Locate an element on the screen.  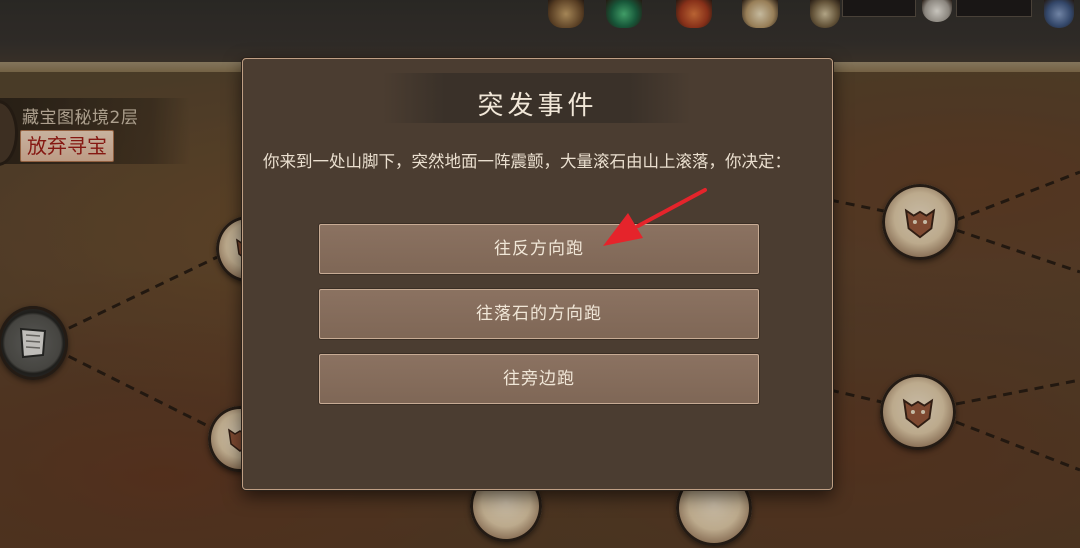
choice-button-2: 往落石的方向跑 is located at coordinates (539, 314).